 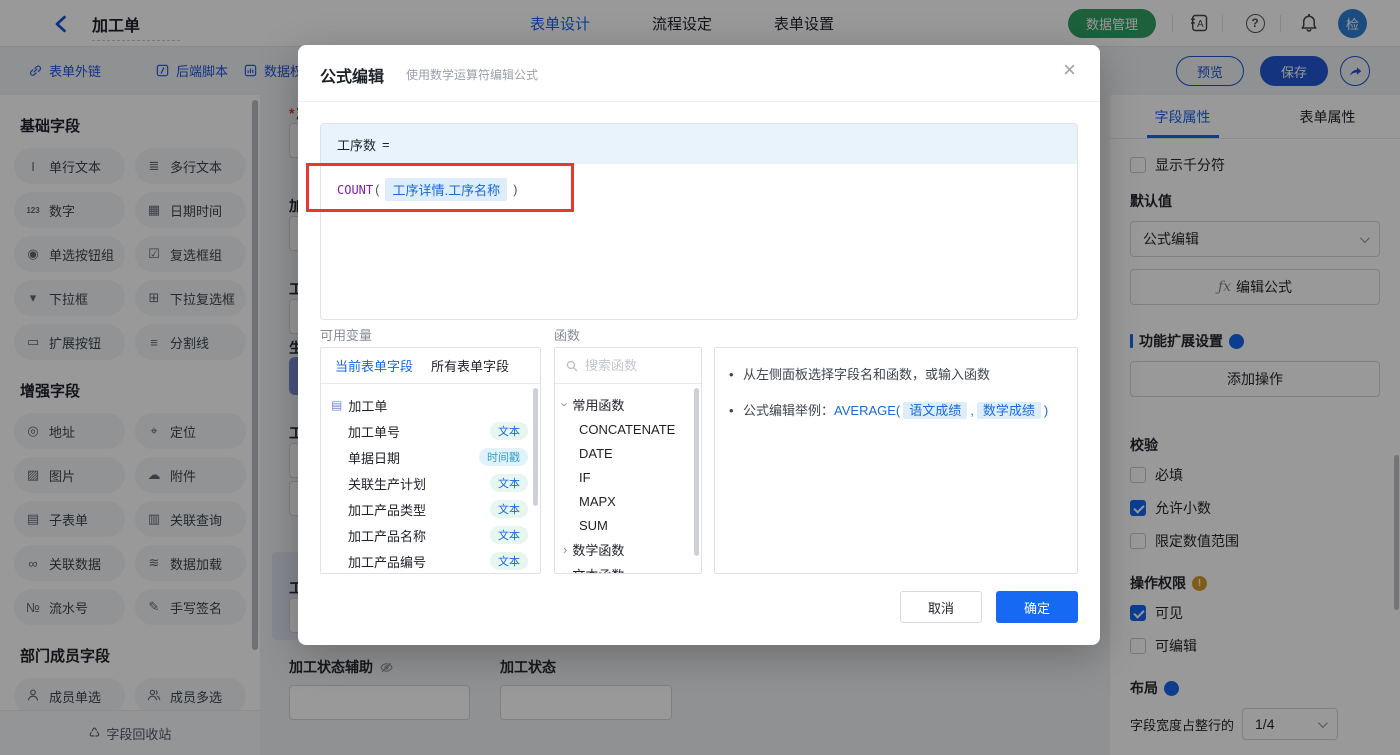 I want to click on functions-section-label: 函数, so click(x=567, y=335).